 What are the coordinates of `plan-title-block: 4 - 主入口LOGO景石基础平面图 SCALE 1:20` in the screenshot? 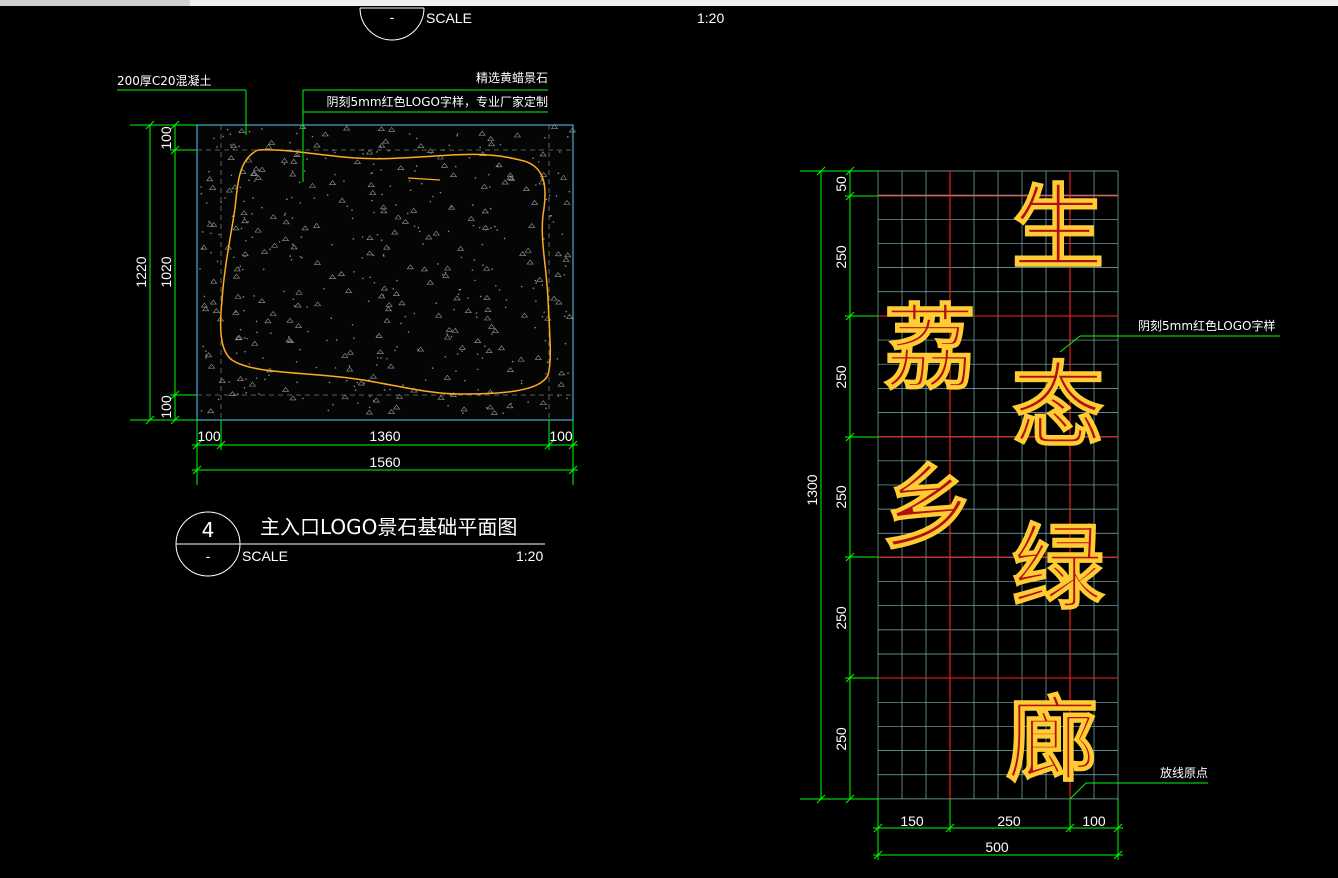 It's located at (360, 544).